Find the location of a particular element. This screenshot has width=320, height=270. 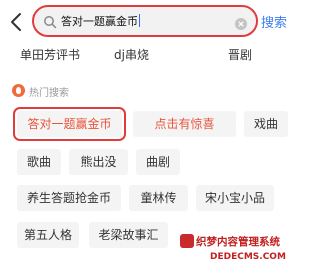

hot-tag: 戏曲 is located at coordinates (266, 124).